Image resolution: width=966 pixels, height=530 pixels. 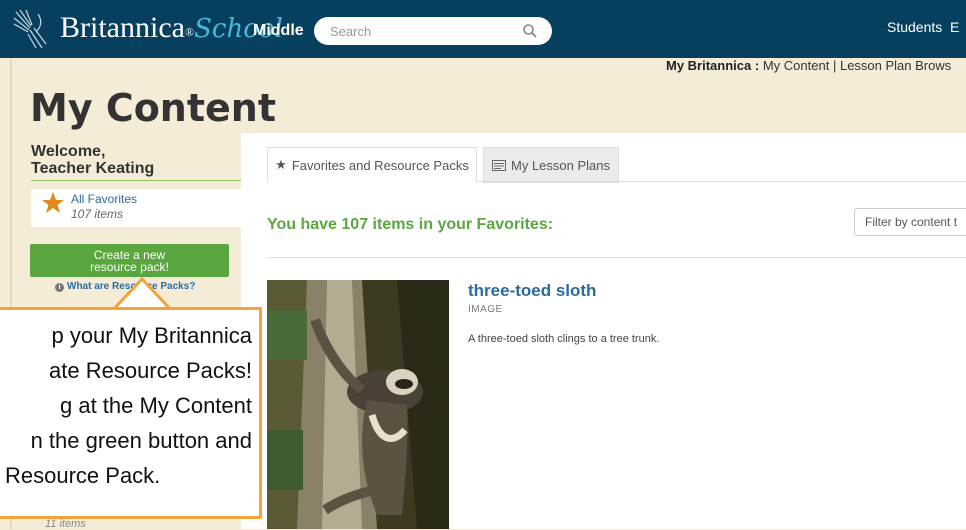 What do you see at coordinates (156, 405) in the screenshot?
I see `callout-line: g at the My Content` at bounding box center [156, 405].